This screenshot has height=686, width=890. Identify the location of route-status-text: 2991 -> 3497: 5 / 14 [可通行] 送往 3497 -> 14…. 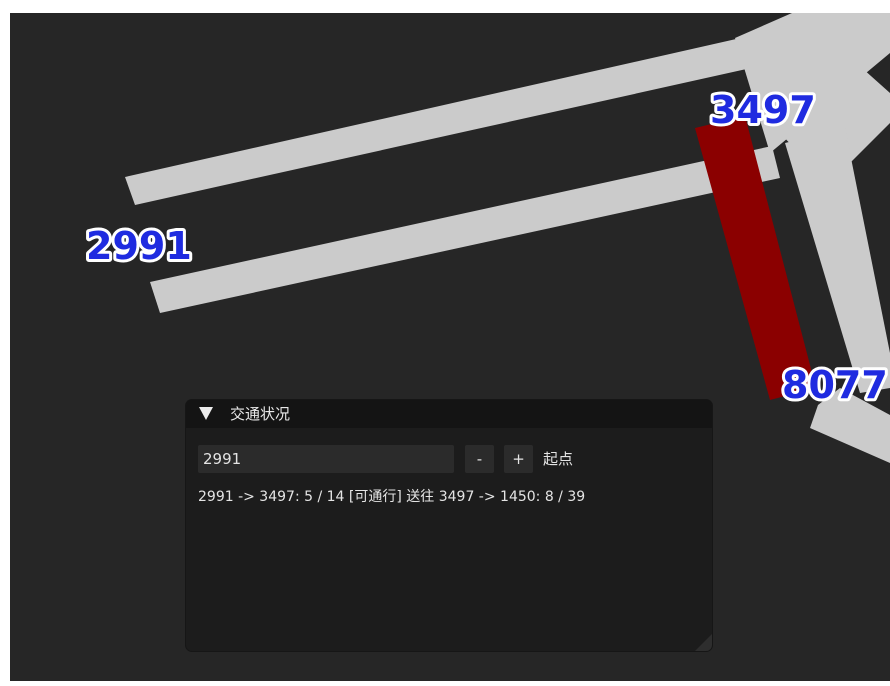
(392, 497).